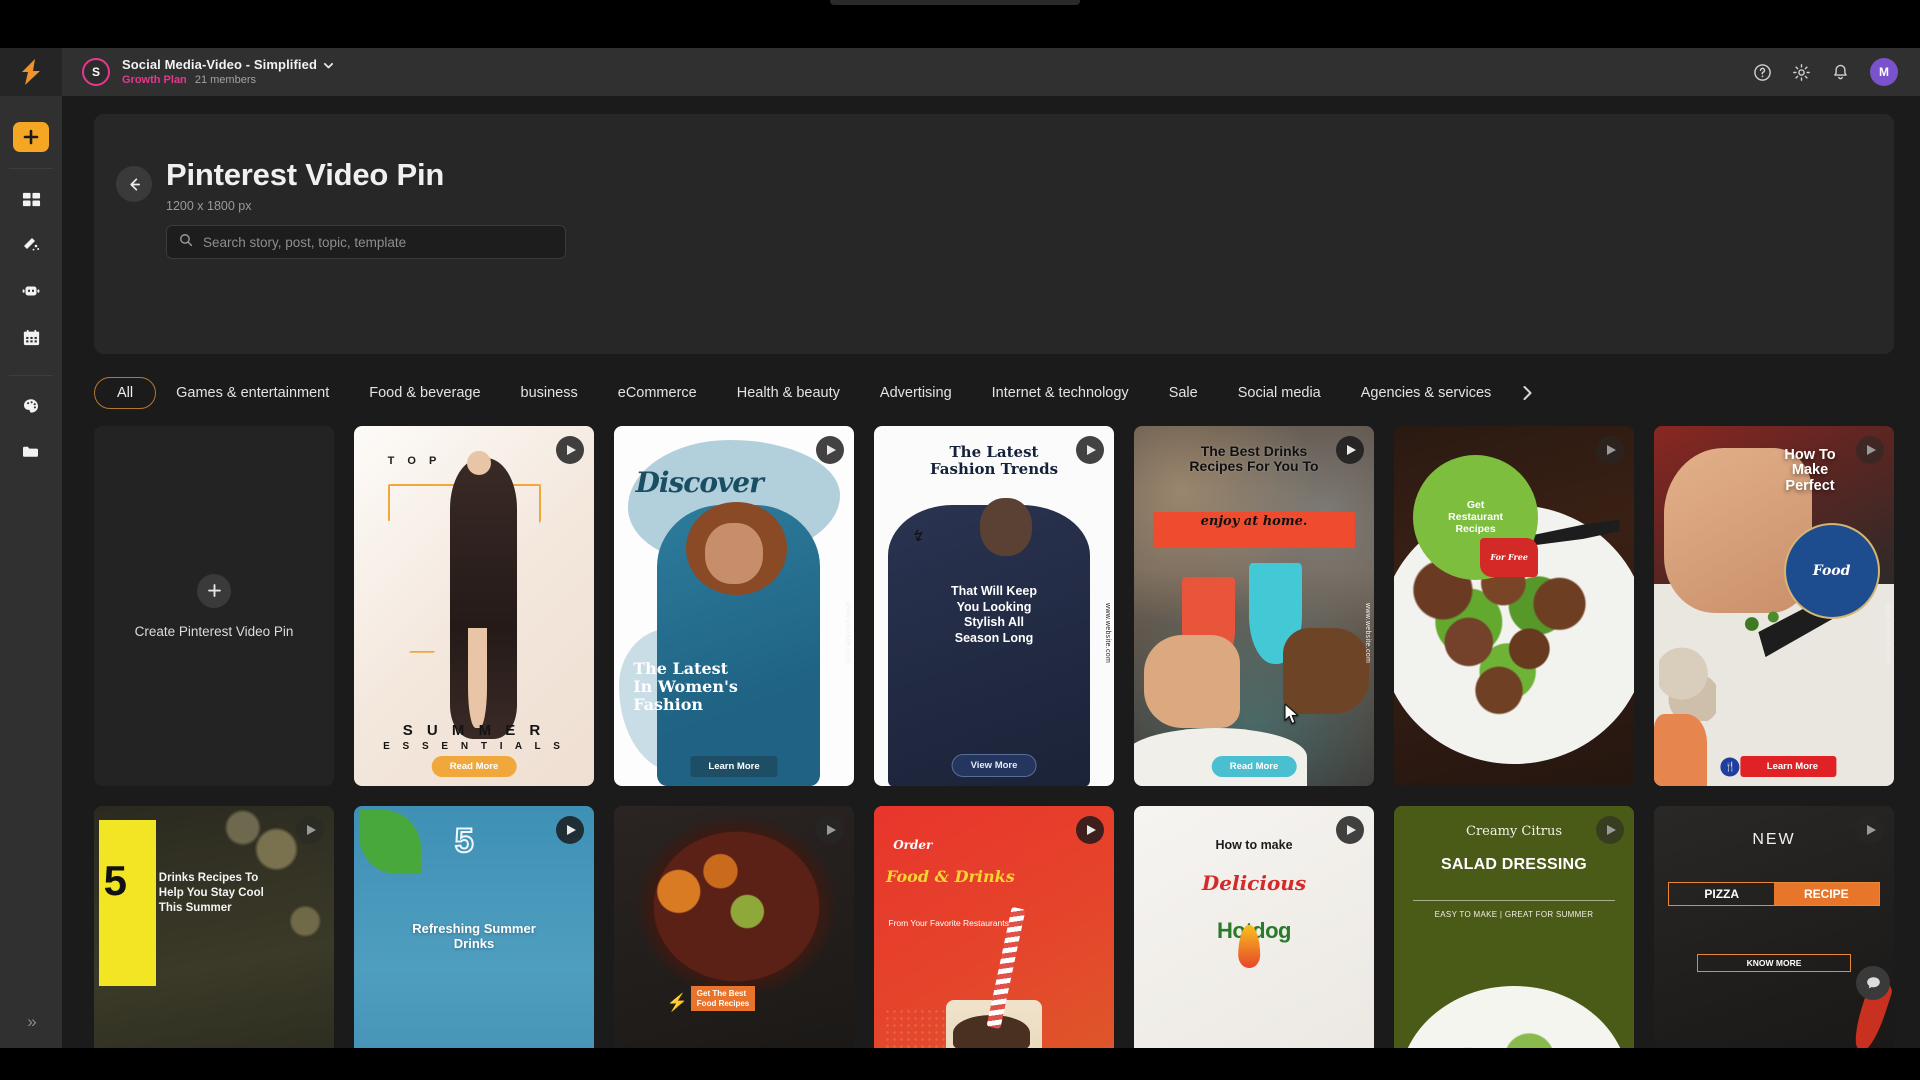 Image resolution: width=1920 pixels, height=1080 pixels. What do you see at coordinates (960, 1064) in the screenshot?
I see `browser-bottom-bar` at bounding box center [960, 1064].